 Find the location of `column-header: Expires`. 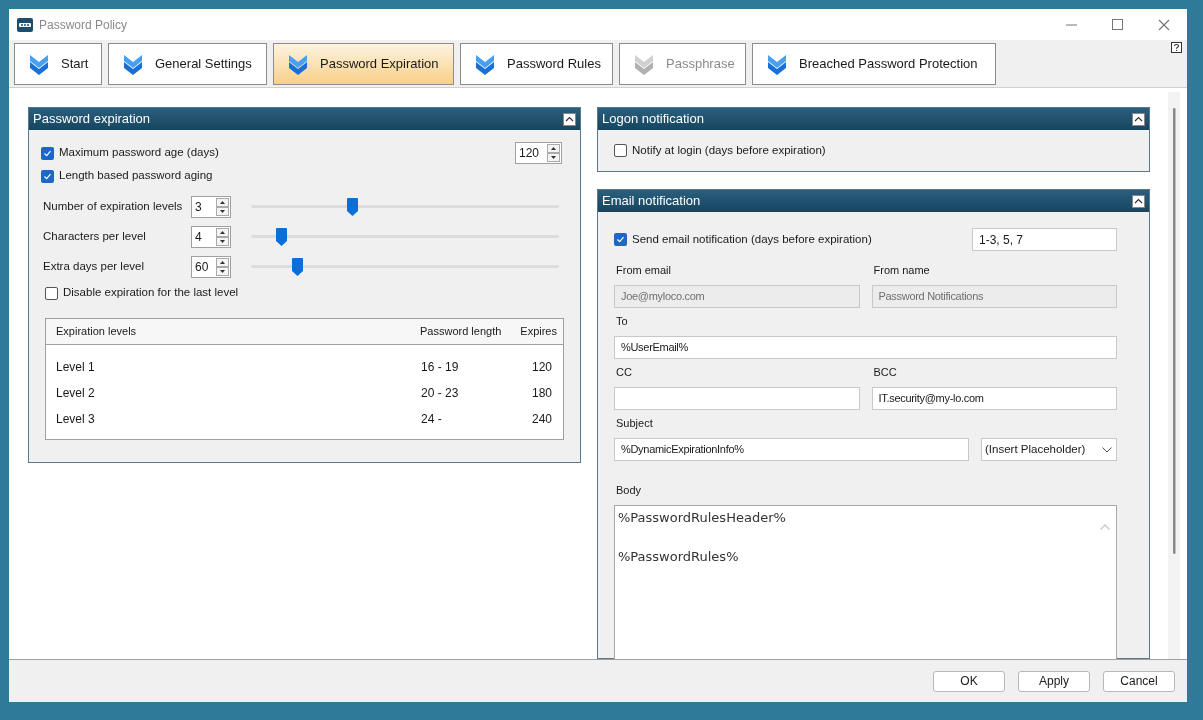

column-header: Expires is located at coordinates (539, 331).